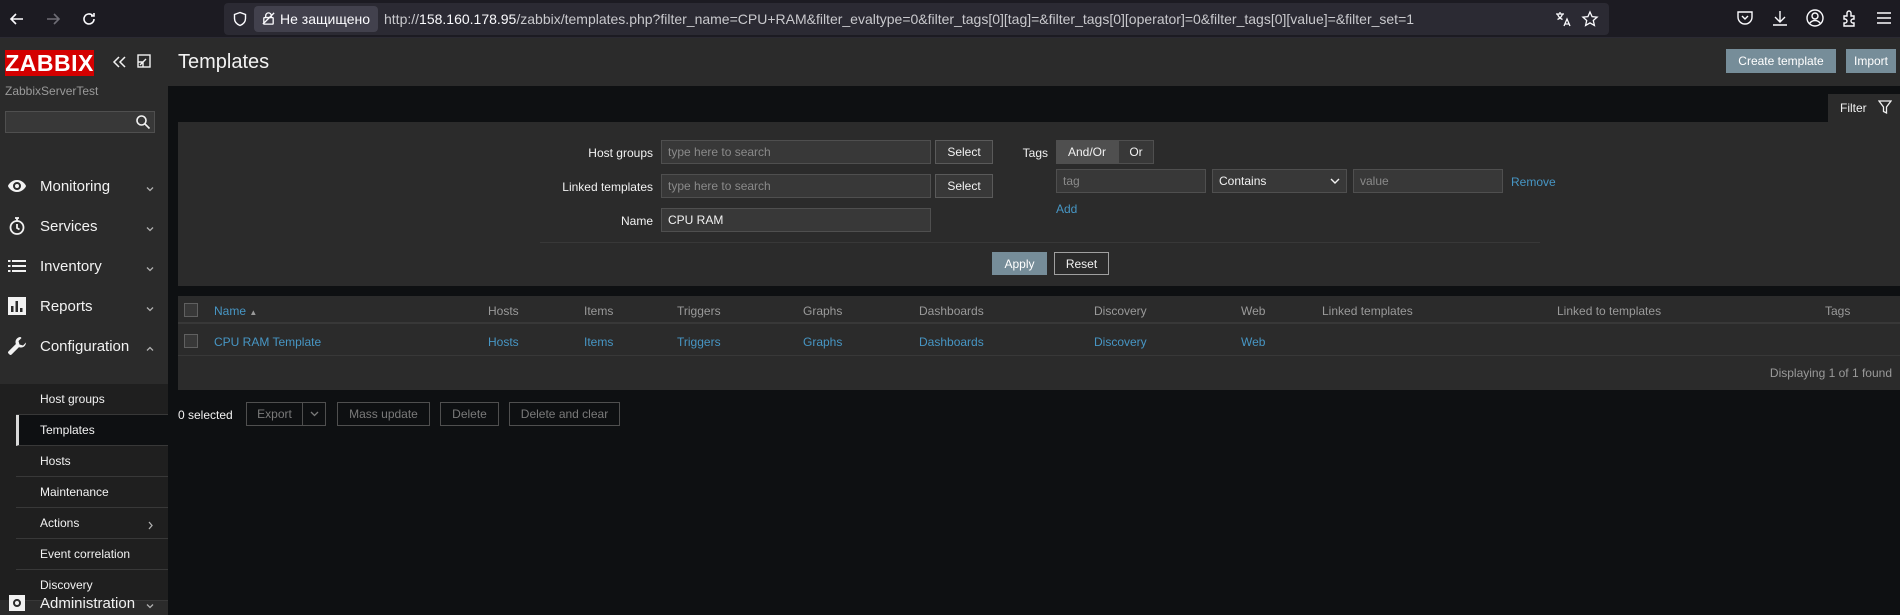 Image resolution: width=1900 pixels, height=615 pixels. Describe the element at coordinates (822, 342) in the screenshot. I see `graphs-link: Graphs` at that location.